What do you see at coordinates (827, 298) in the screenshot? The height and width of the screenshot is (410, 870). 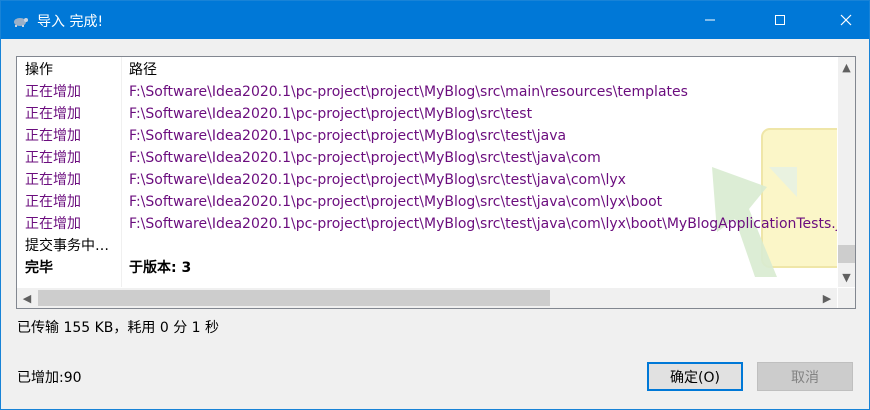 I see `scroll-right-icon: ▶` at bounding box center [827, 298].